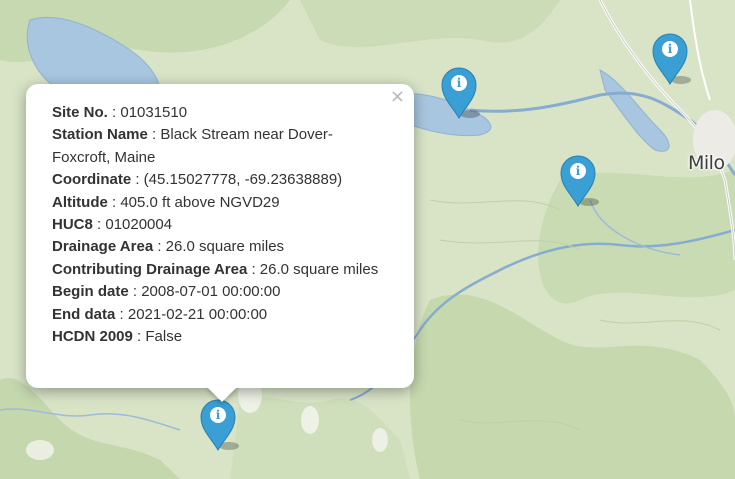 Image resolution: width=735 pixels, height=479 pixels. I want to click on field-label: Site No., so click(80, 112).